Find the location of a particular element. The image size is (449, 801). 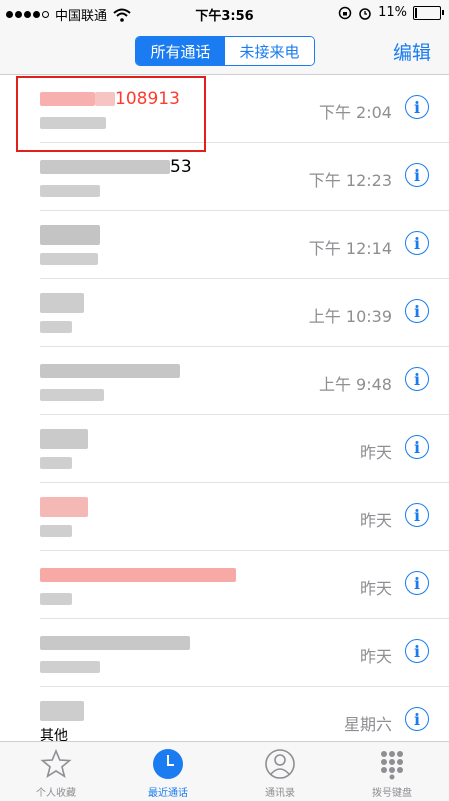

tab-bar: 个人收藏 最近通话 通讯录 拨号键盘 is located at coordinates (224, 771).